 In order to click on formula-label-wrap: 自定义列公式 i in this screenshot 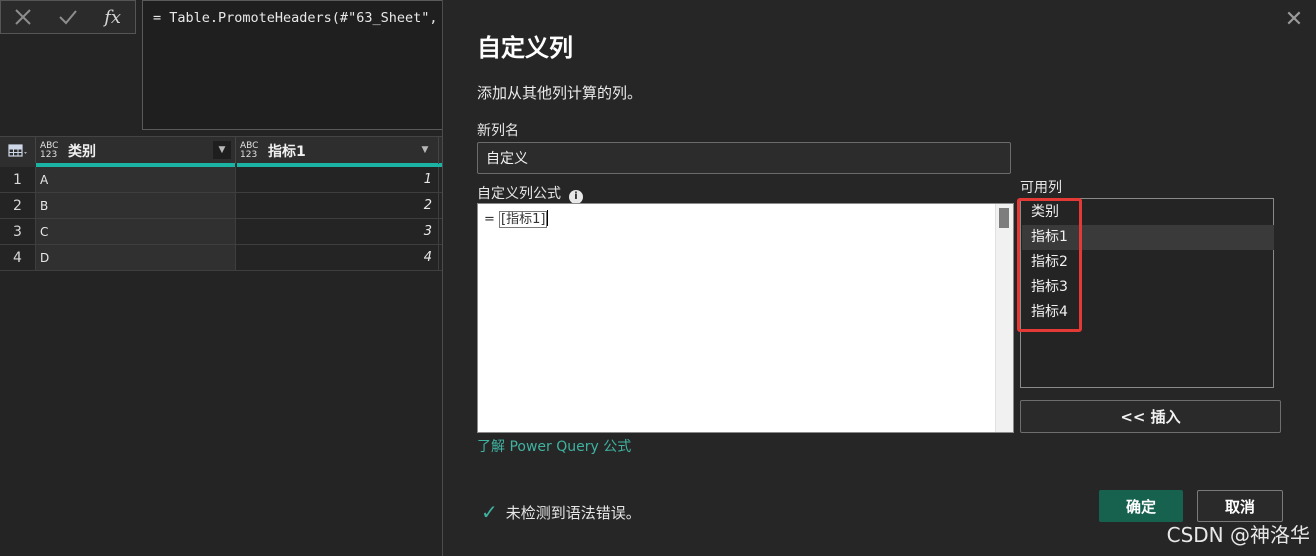, I will do `click(530, 193)`.